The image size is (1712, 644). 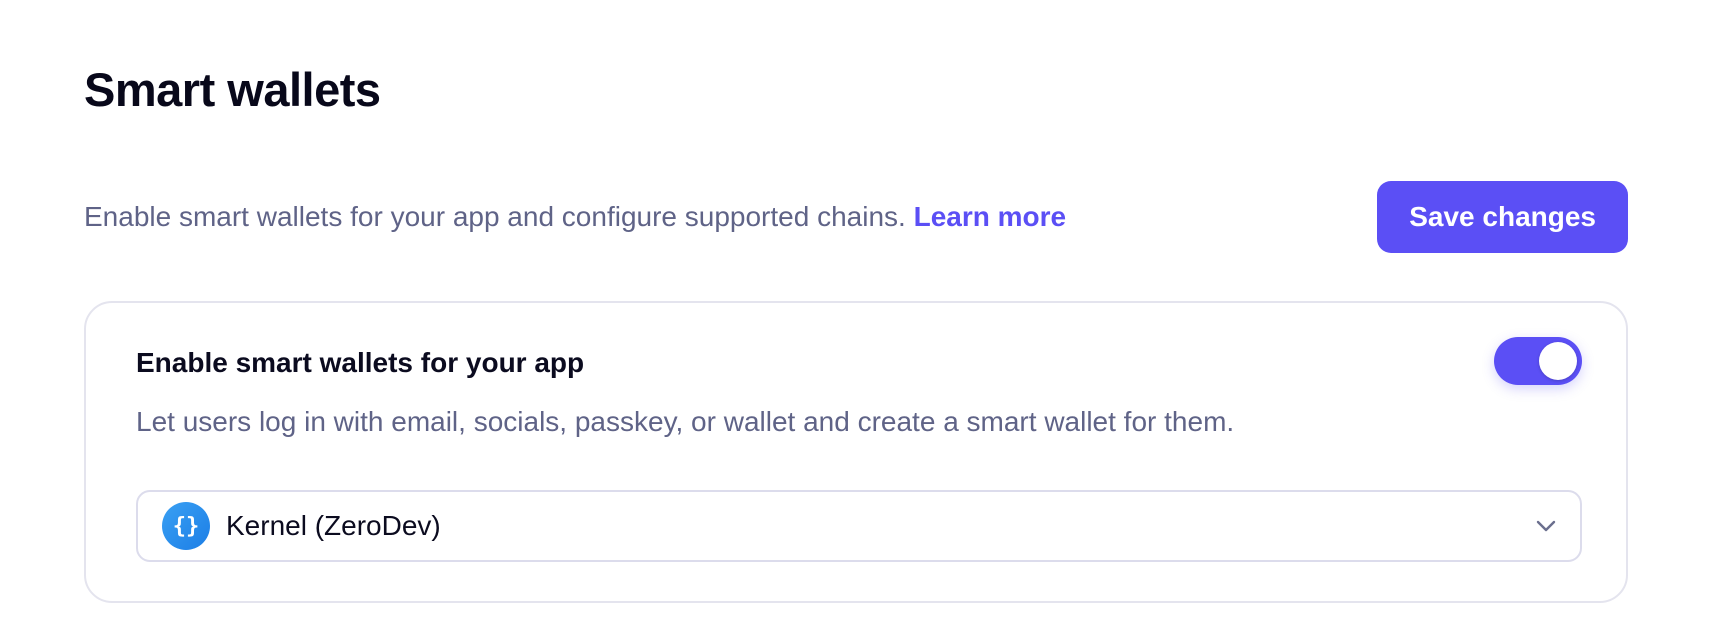 What do you see at coordinates (333, 525) in the screenshot?
I see `provider-select-value: Kernel (ZeroDev)` at bounding box center [333, 525].